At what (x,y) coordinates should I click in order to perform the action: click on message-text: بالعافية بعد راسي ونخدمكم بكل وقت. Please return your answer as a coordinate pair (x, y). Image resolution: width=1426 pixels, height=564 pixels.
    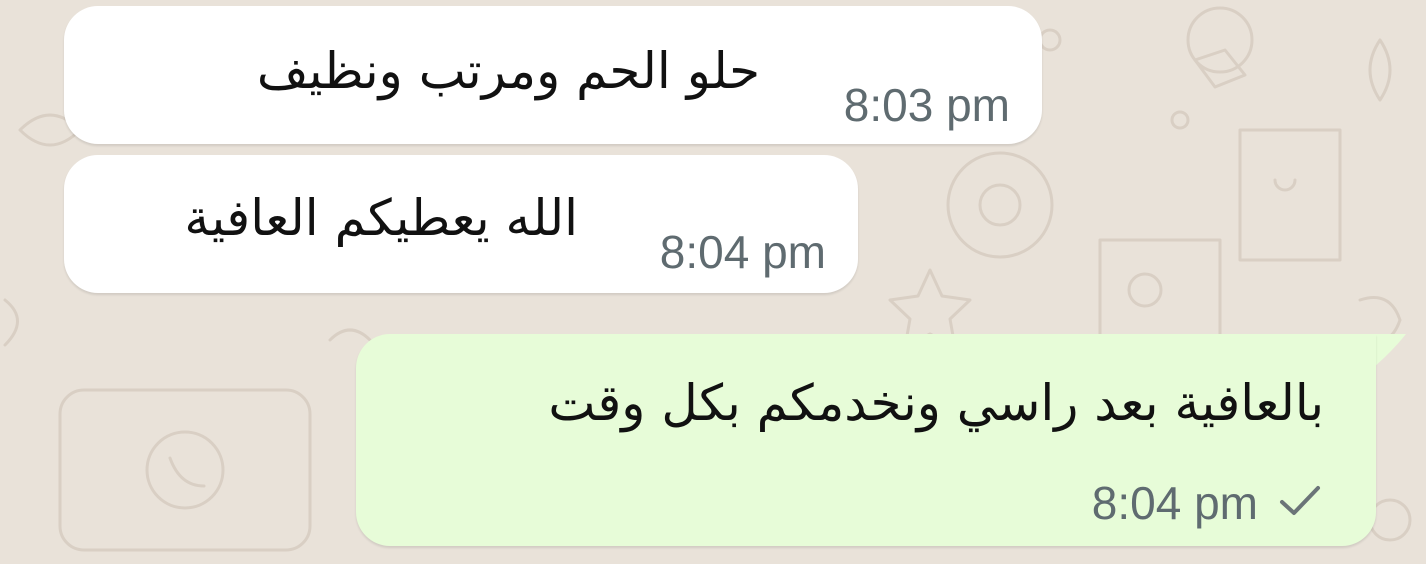
    Looking at the image, I should click on (936, 403).